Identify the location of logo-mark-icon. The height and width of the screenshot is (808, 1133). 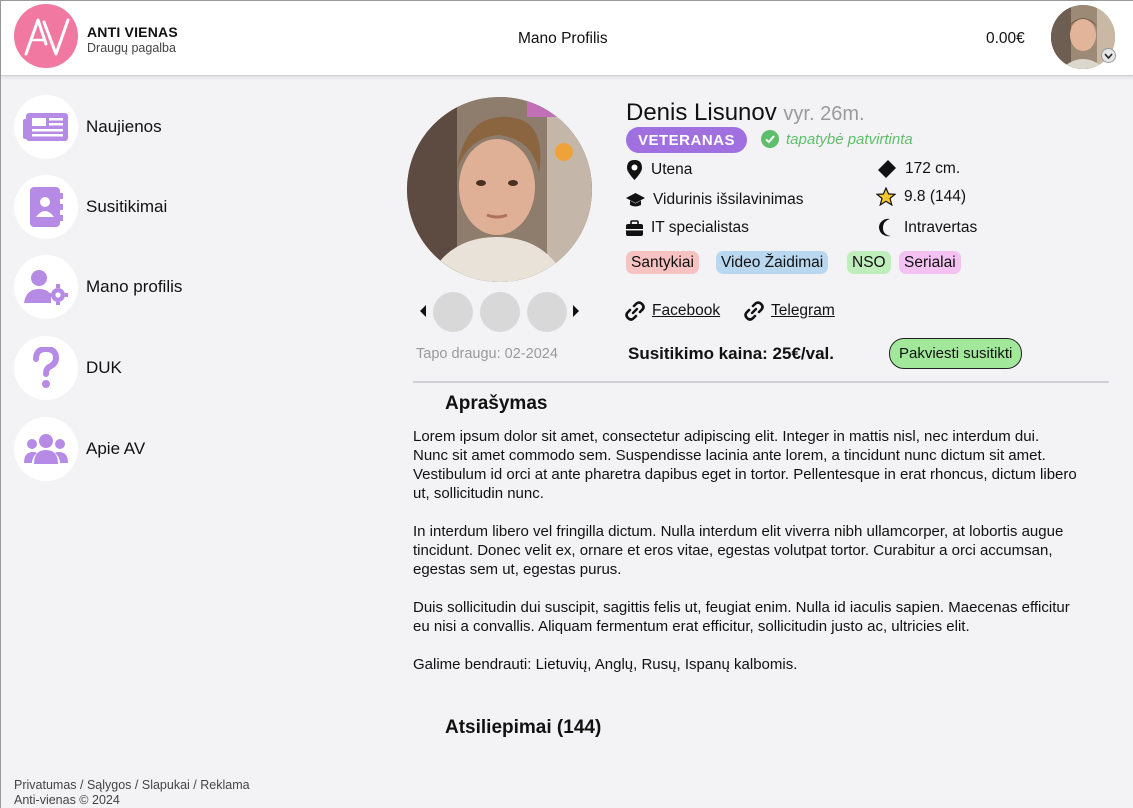
(47, 37).